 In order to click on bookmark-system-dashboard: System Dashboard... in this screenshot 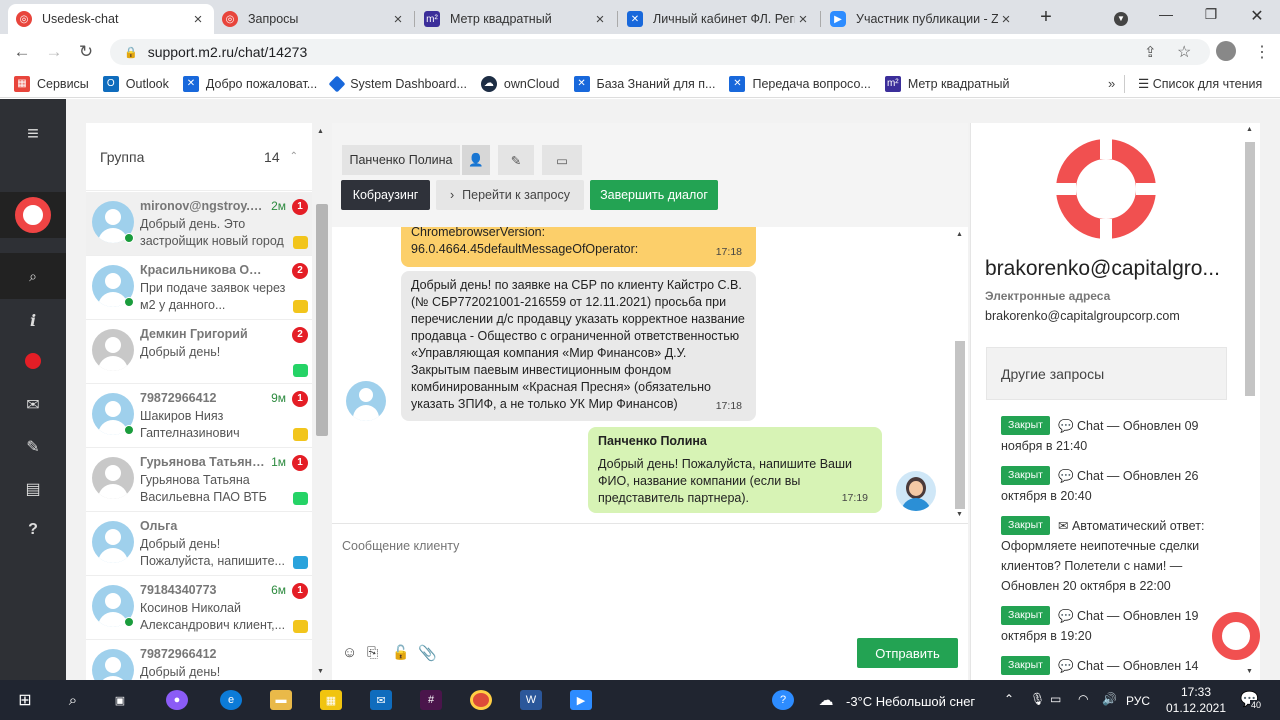, I will do `click(397, 83)`.